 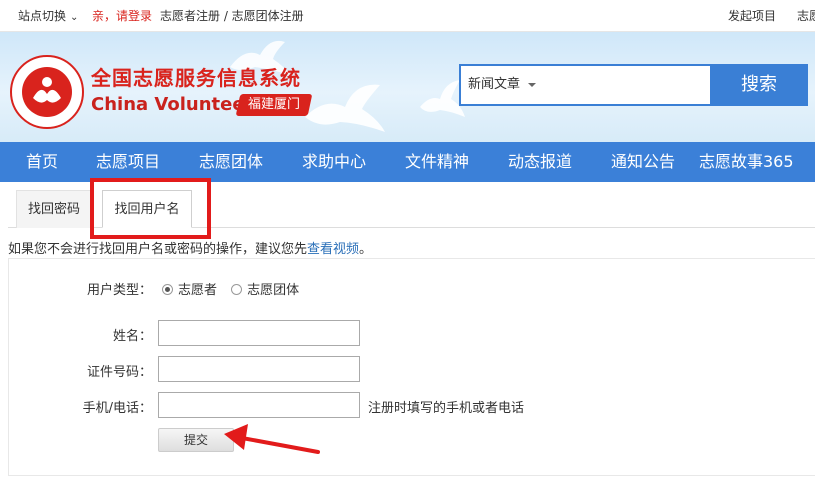 What do you see at coordinates (167, 289) in the screenshot?
I see `radio-selected-icon` at bounding box center [167, 289].